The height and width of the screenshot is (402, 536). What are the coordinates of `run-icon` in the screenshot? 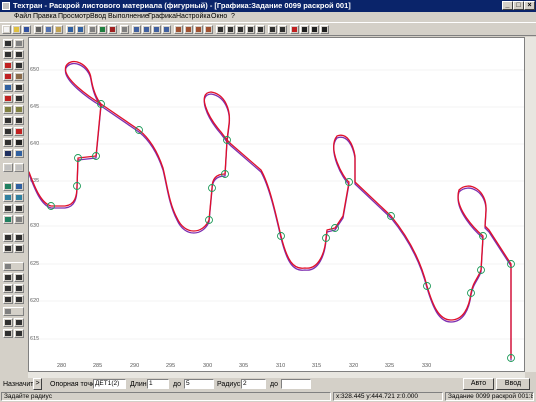 It's located at (102, 29).